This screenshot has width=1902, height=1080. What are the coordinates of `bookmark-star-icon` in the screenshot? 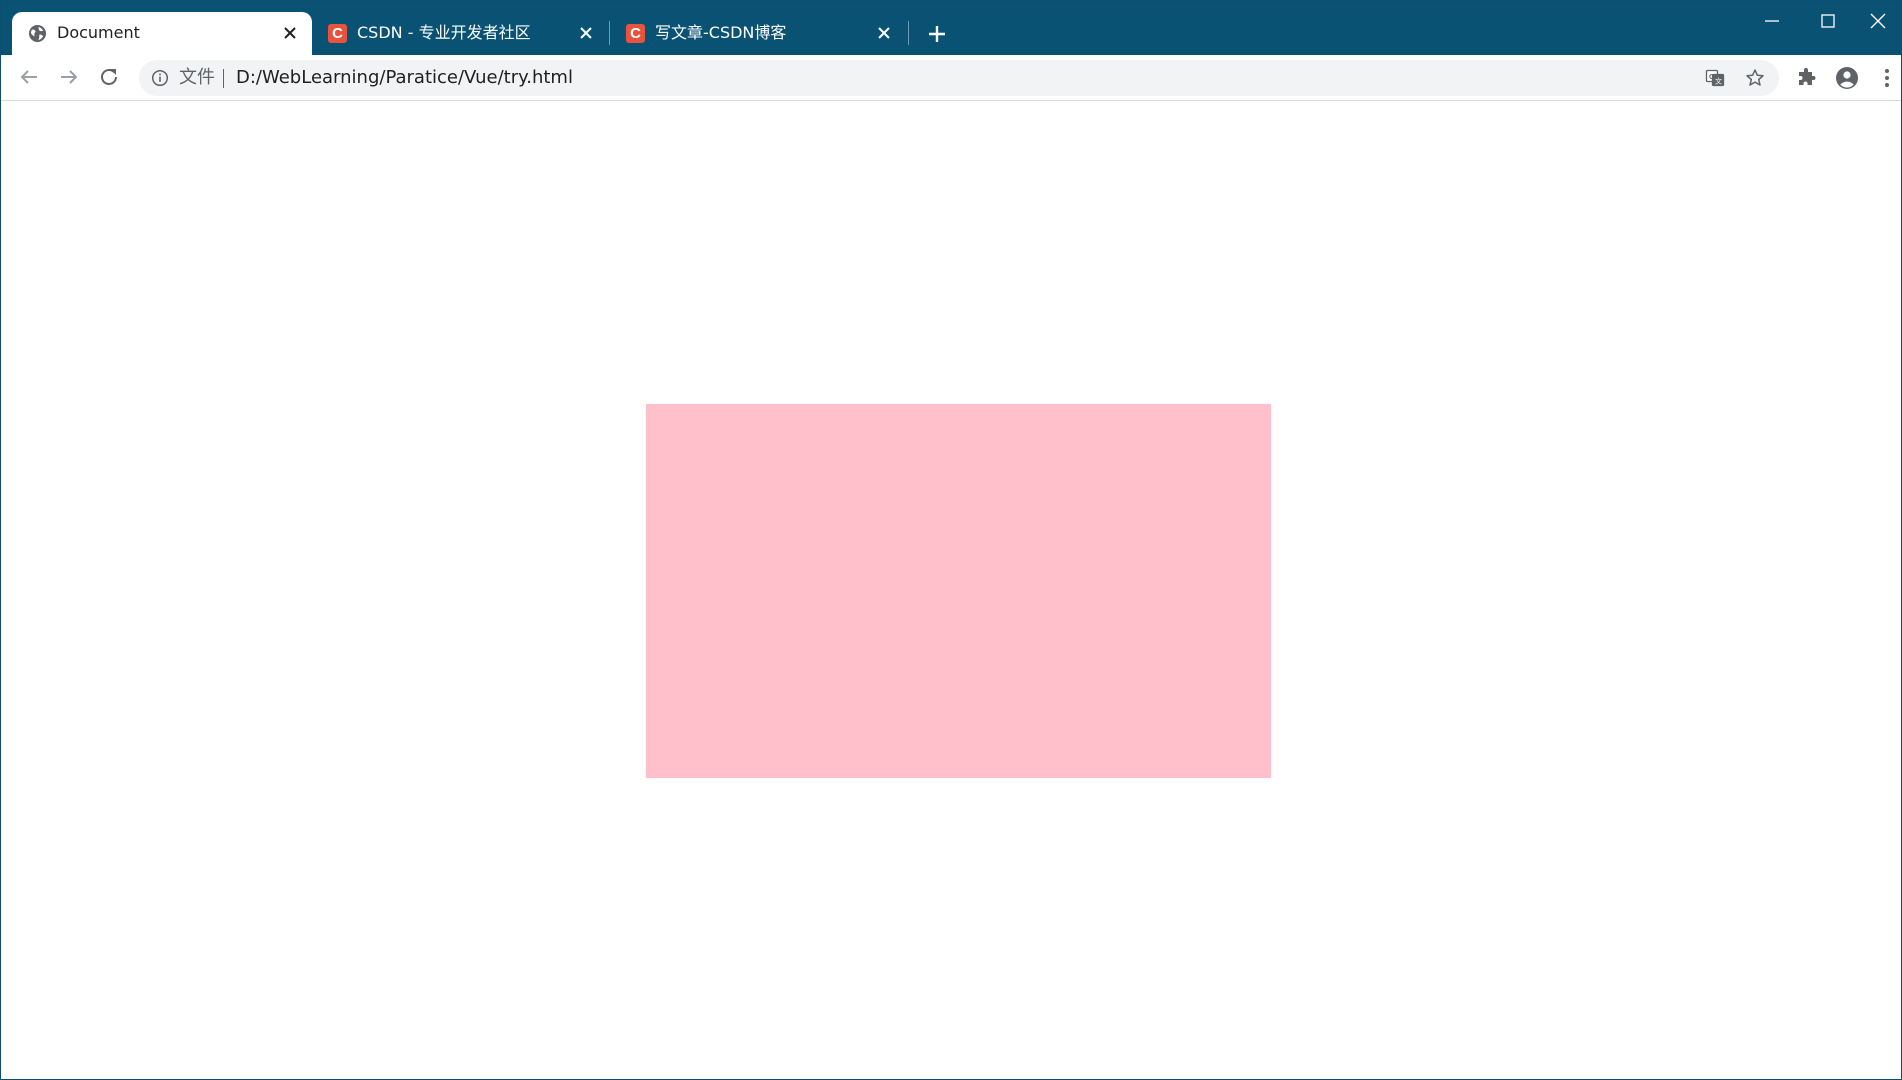 It's located at (1755, 78).